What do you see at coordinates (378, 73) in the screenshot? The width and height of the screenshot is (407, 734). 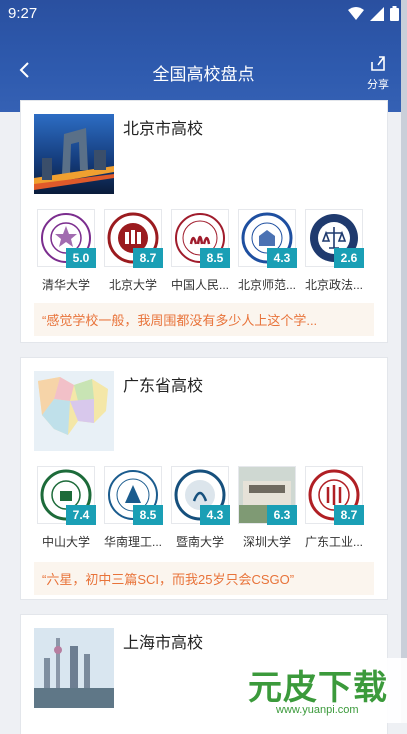 I see `share-button: 分享` at bounding box center [378, 73].